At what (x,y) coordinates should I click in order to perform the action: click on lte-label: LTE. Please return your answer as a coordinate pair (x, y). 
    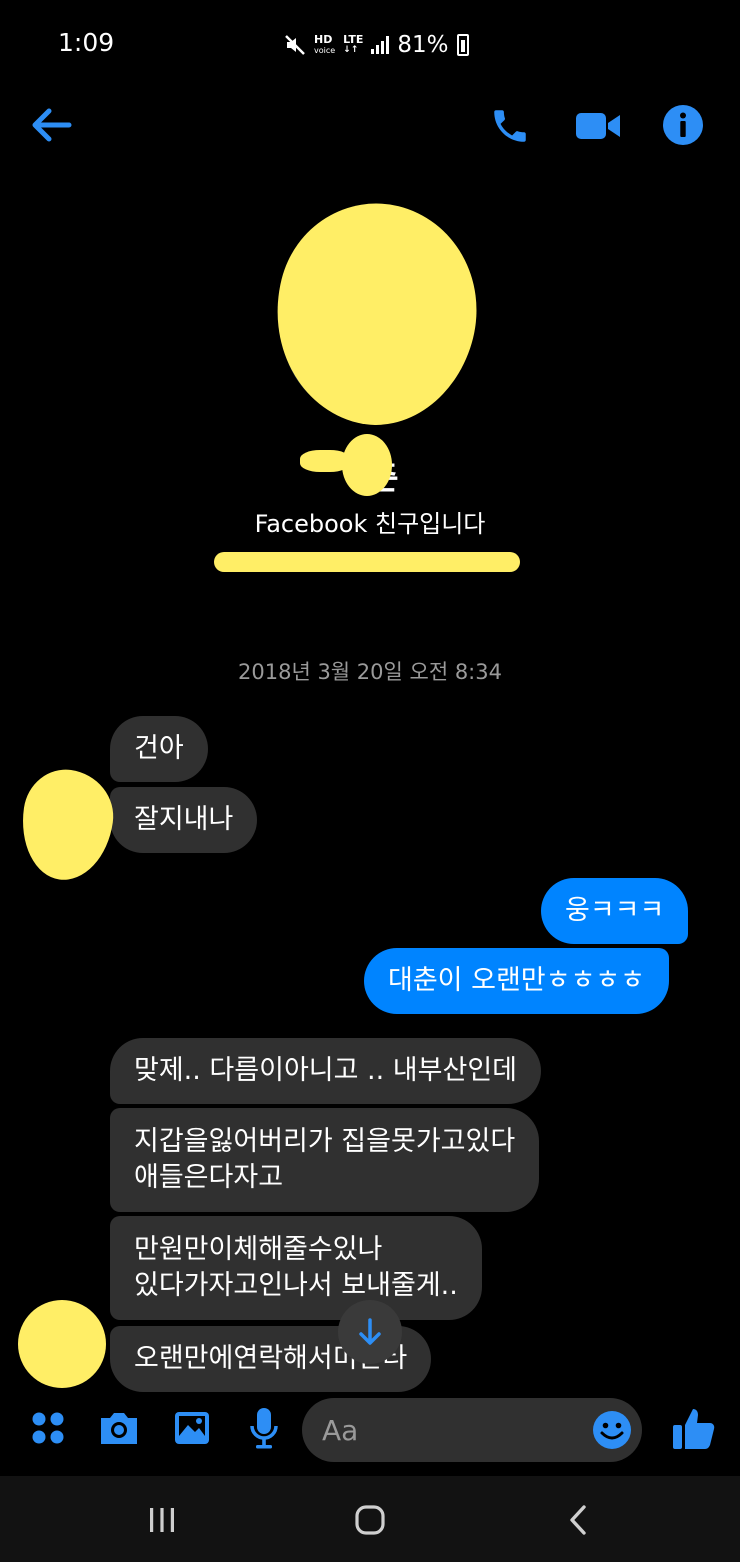
    Looking at the image, I should click on (353, 39).